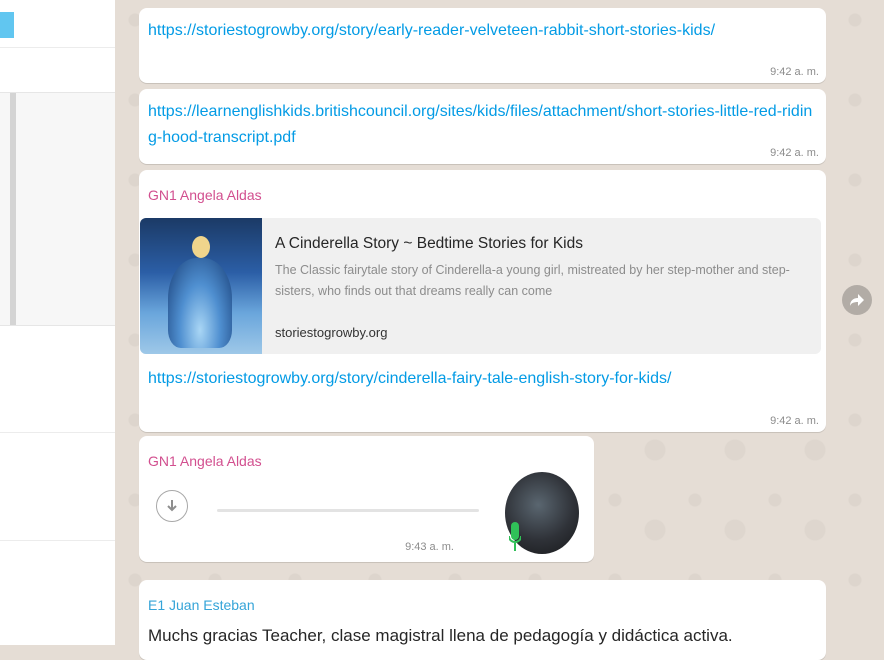 The width and height of the screenshot is (884, 660). What do you see at coordinates (515, 537) in the screenshot?
I see `microphone-icon` at bounding box center [515, 537].